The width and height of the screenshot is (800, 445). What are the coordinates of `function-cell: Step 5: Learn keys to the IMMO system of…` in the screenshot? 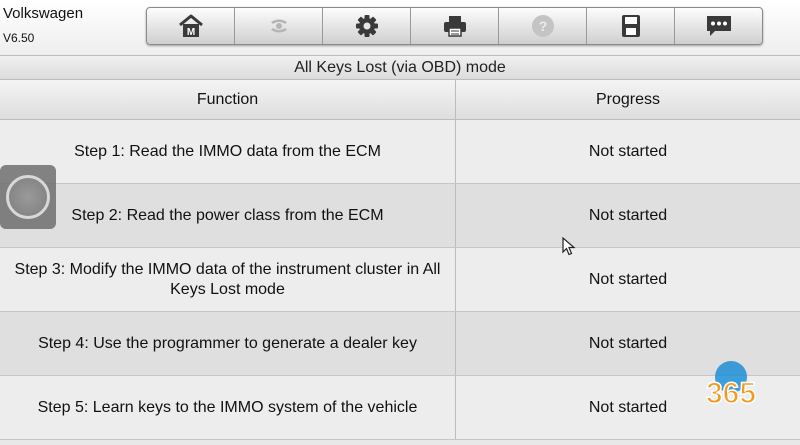 It's located at (228, 407).